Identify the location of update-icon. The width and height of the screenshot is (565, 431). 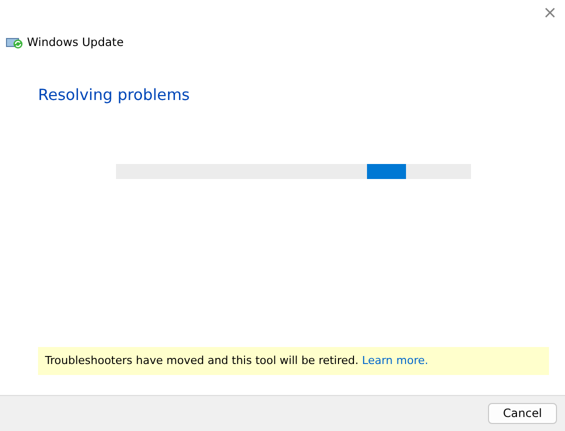
(14, 42).